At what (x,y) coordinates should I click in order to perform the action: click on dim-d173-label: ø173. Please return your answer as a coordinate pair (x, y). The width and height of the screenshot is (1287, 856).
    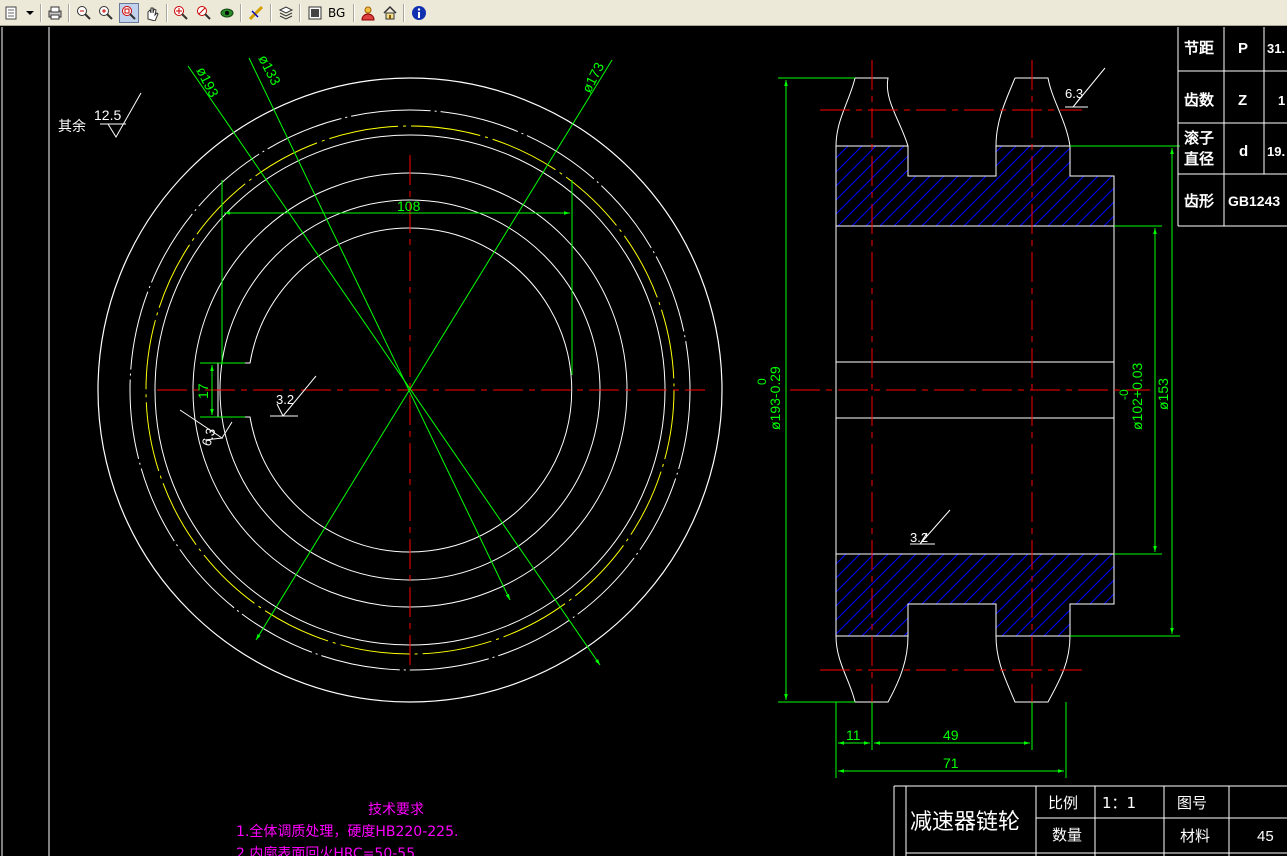
    Looking at the image, I should click on (592, 77).